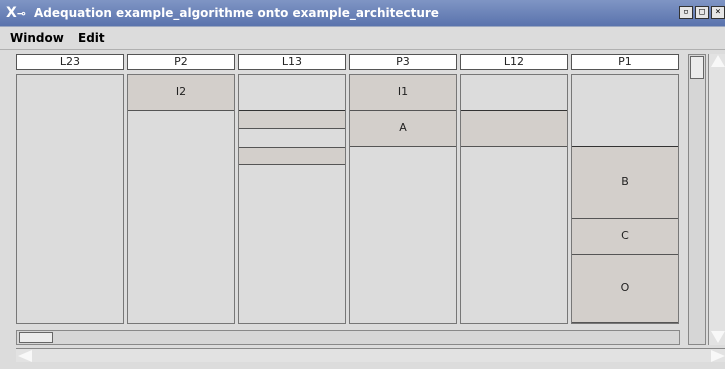  Describe the element at coordinates (181, 93) in the screenshot. I see `operation-block-i2: I2` at that location.